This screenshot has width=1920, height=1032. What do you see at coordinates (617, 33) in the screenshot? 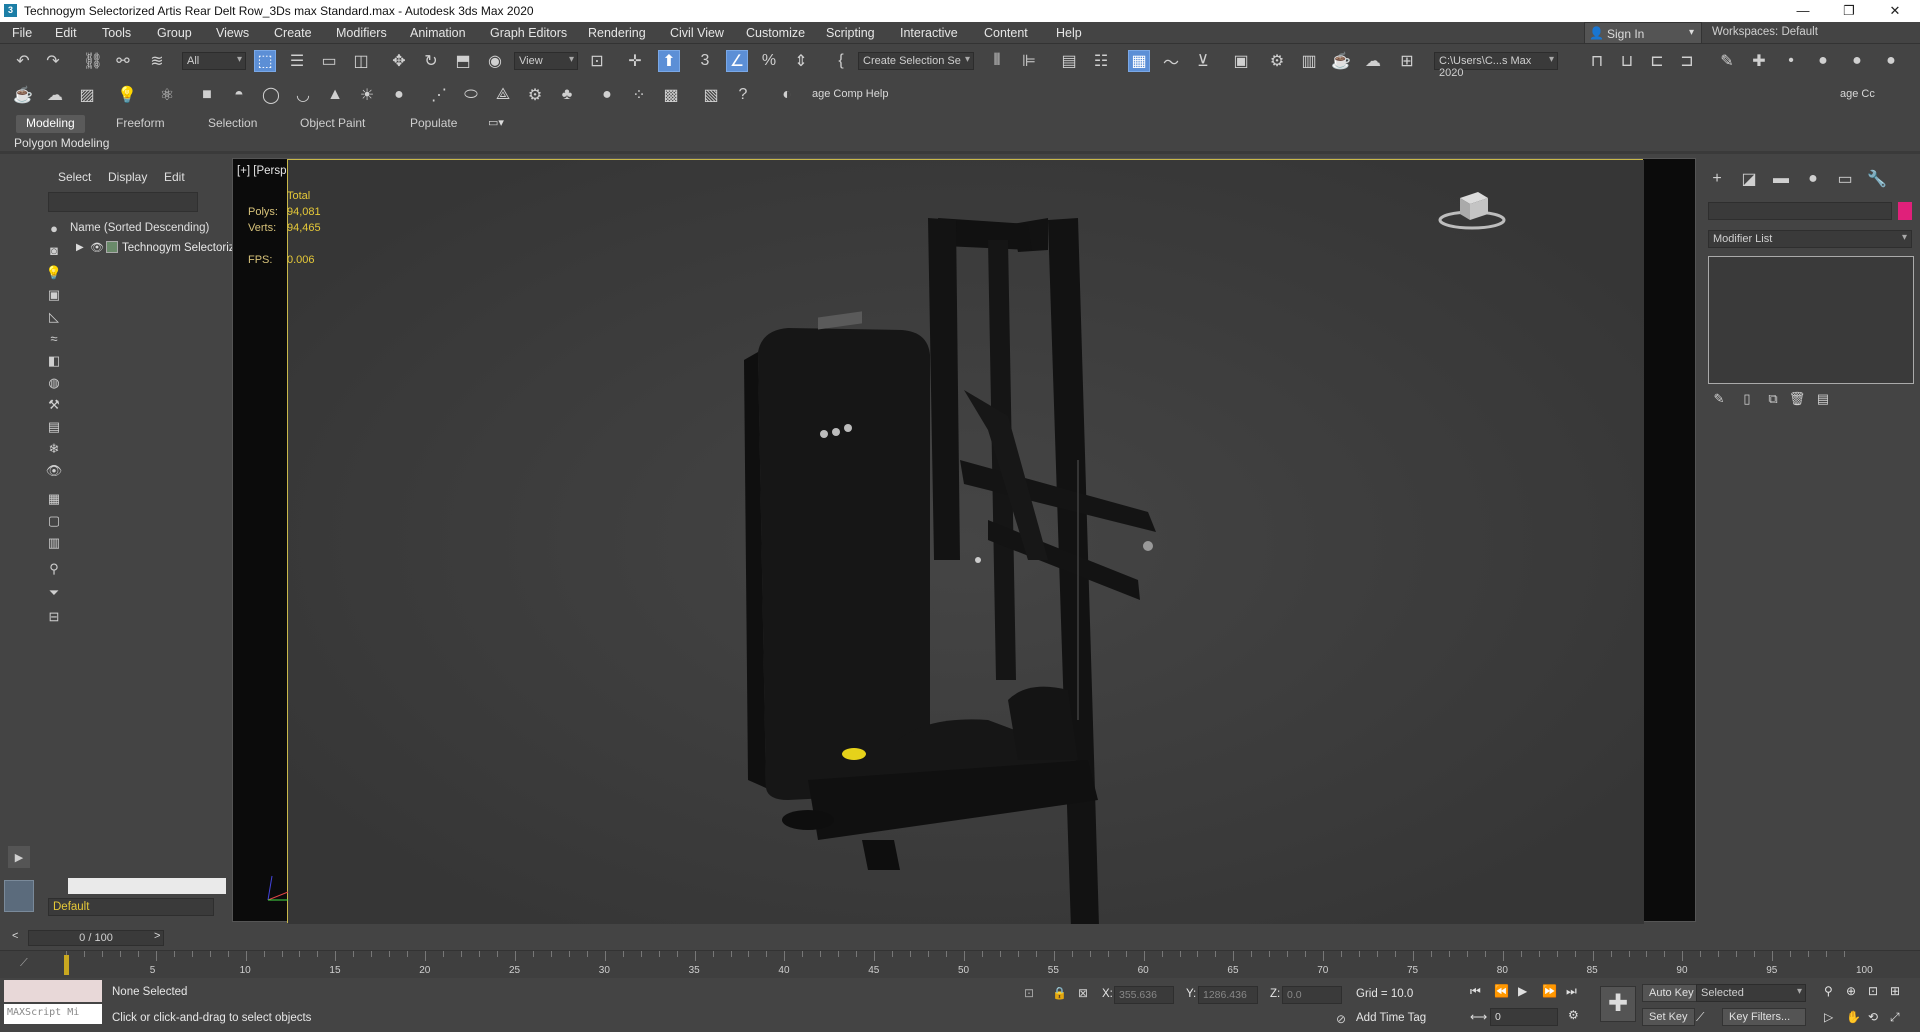
I see `menu-rendering: Rendering` at bounding box center [617, 33].